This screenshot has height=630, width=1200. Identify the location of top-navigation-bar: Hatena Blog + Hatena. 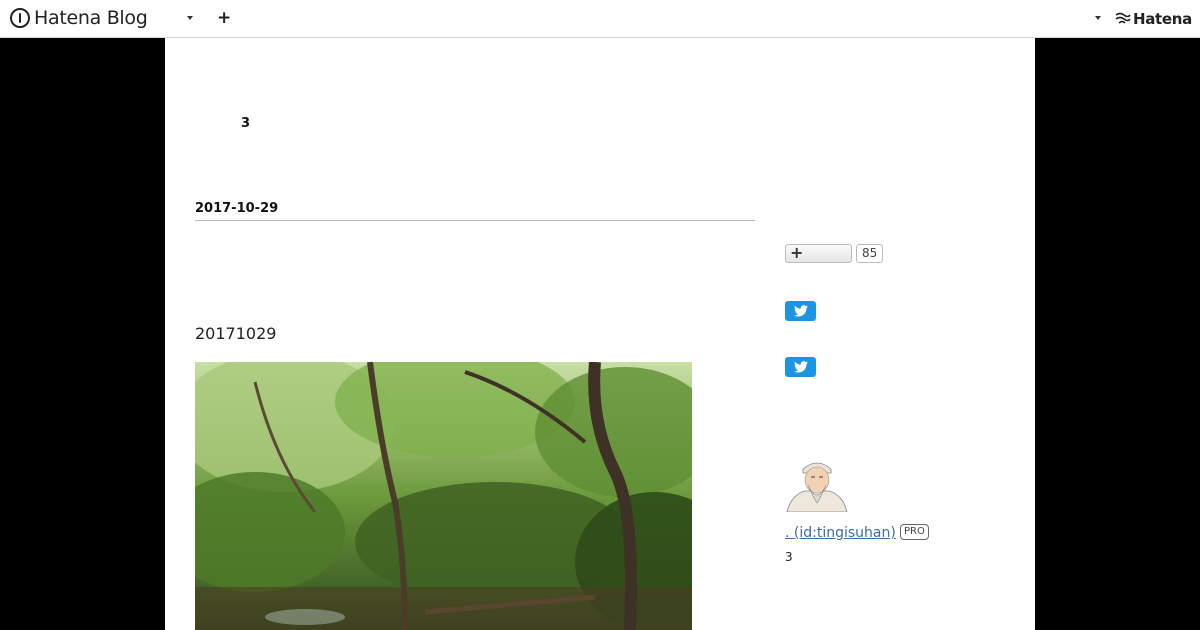
(600, 19).